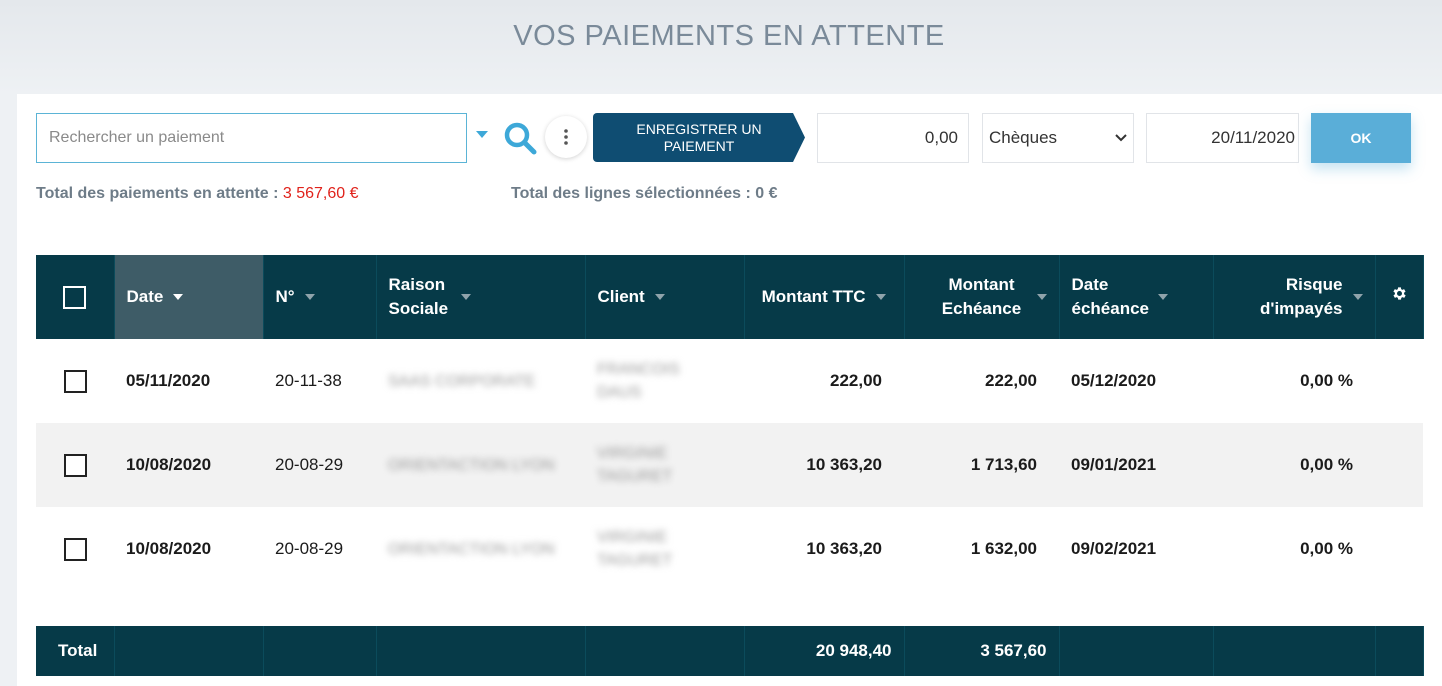 This screenshot has width=1442, height=686. What do you see at coordinates (168, 380) in the screenshot?
I see `cell-date: 05/11/2020` at bounding box center [168, 380].